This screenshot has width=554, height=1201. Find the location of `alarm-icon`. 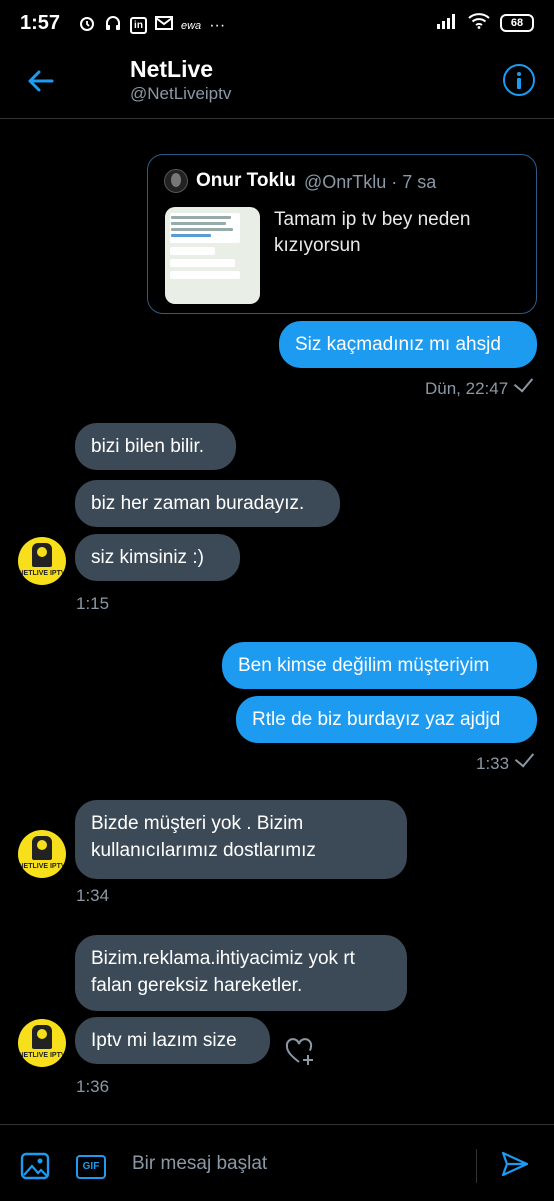

alarm-icon is located at coordinates (87, 25).